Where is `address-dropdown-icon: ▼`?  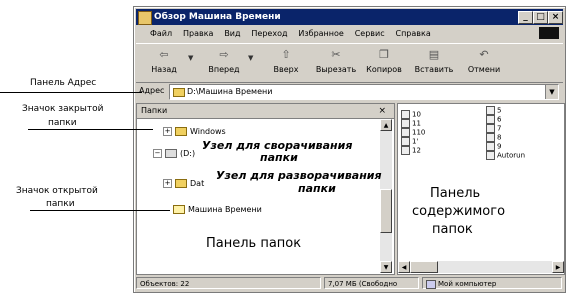 address-dropdown-icon: ▼ is located at coordinates (551, 92).